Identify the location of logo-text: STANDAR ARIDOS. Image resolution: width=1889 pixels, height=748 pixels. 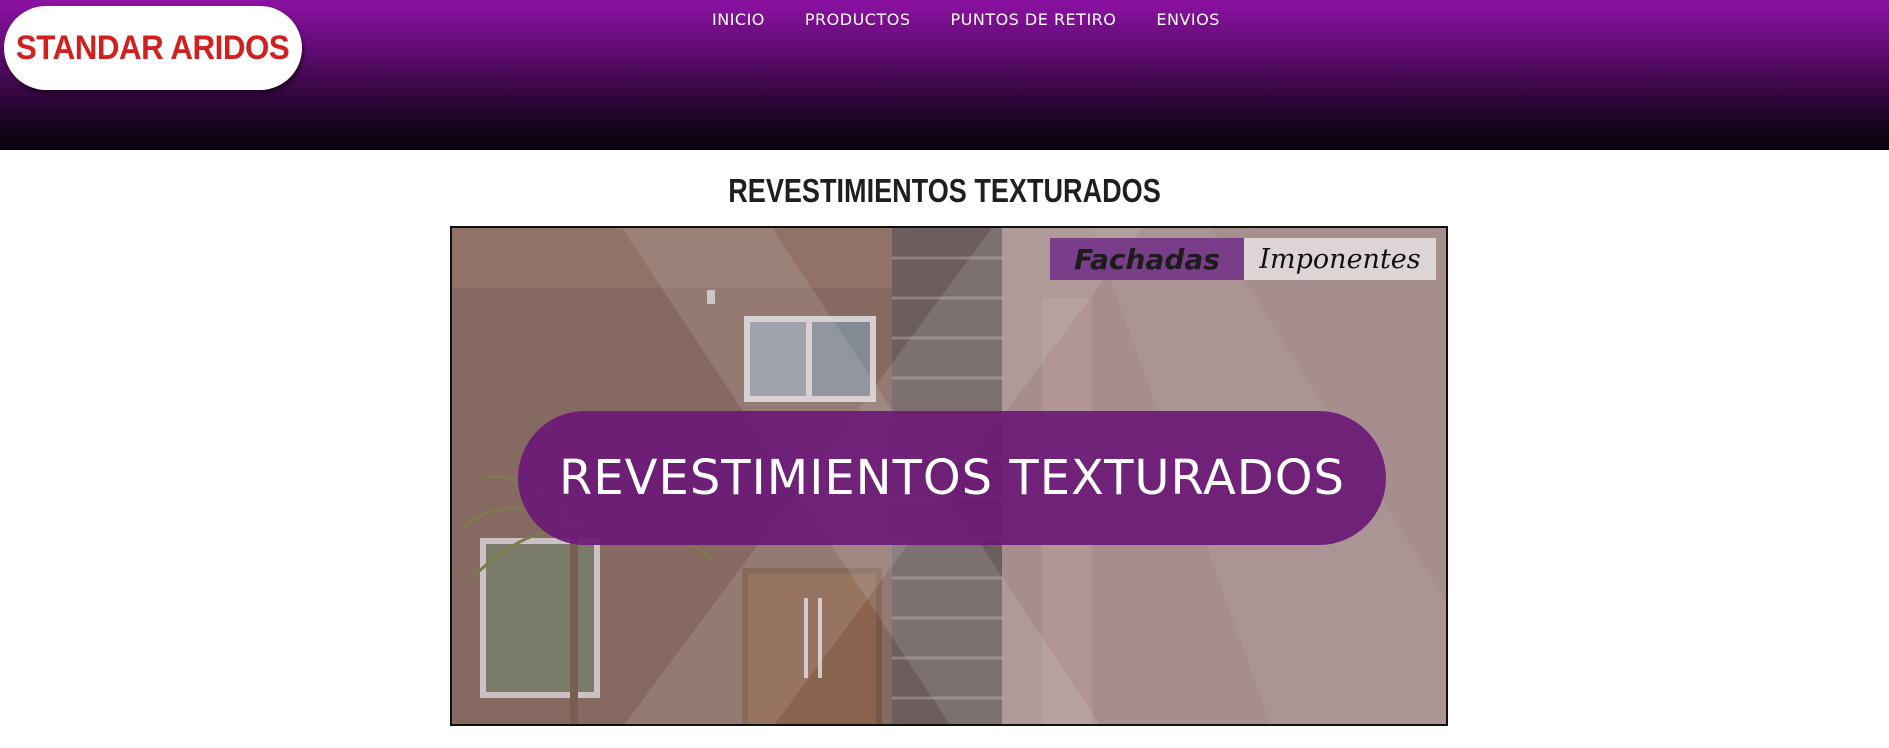
(153, 47).